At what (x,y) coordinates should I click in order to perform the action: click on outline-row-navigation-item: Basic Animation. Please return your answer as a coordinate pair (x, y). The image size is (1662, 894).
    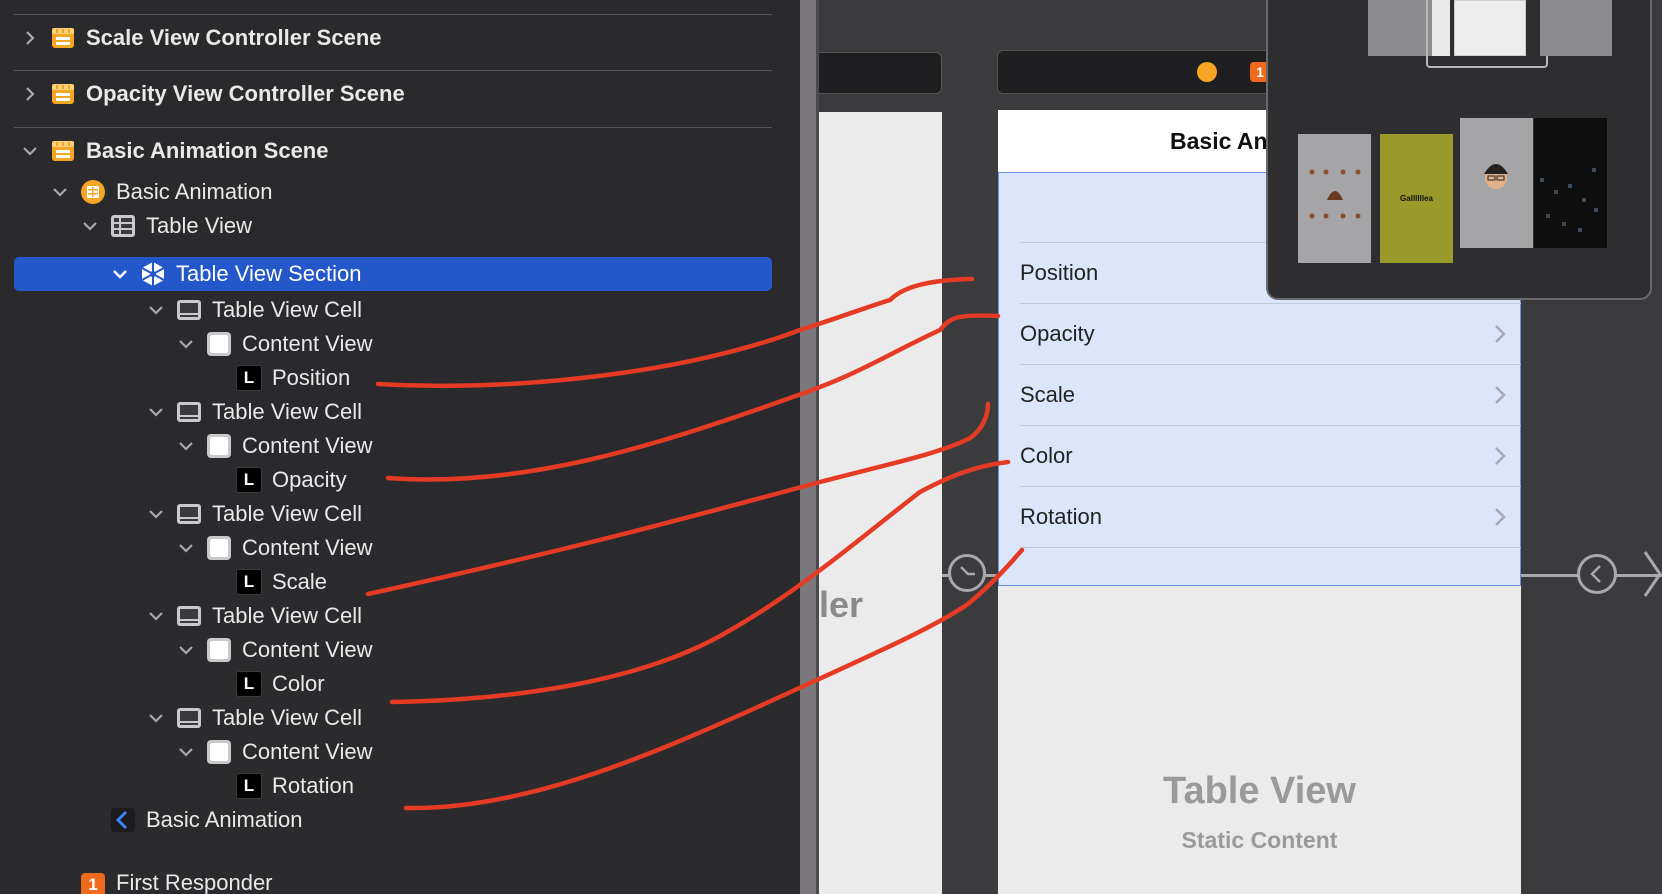
    Looking at the image, I should click on (206, 820).